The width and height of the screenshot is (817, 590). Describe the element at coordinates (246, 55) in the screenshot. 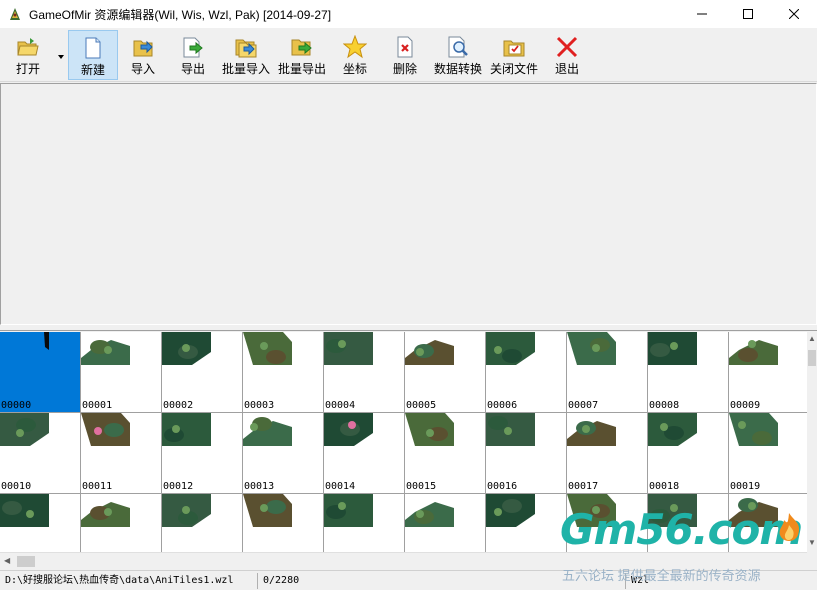

I see `batch-import-button: 批量导入` at that location.